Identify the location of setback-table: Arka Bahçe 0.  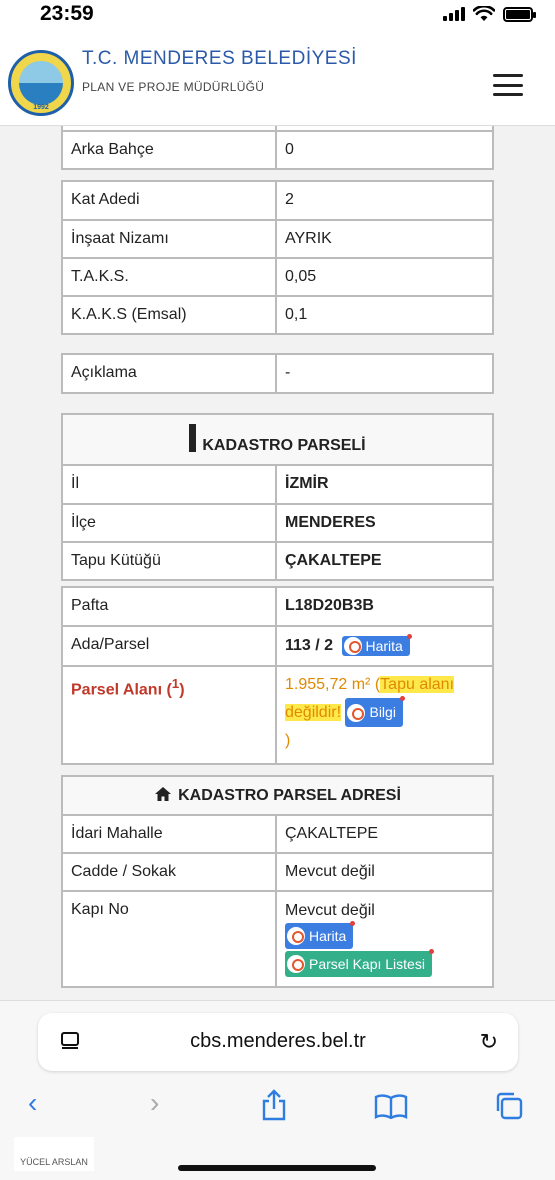
(277, 148).